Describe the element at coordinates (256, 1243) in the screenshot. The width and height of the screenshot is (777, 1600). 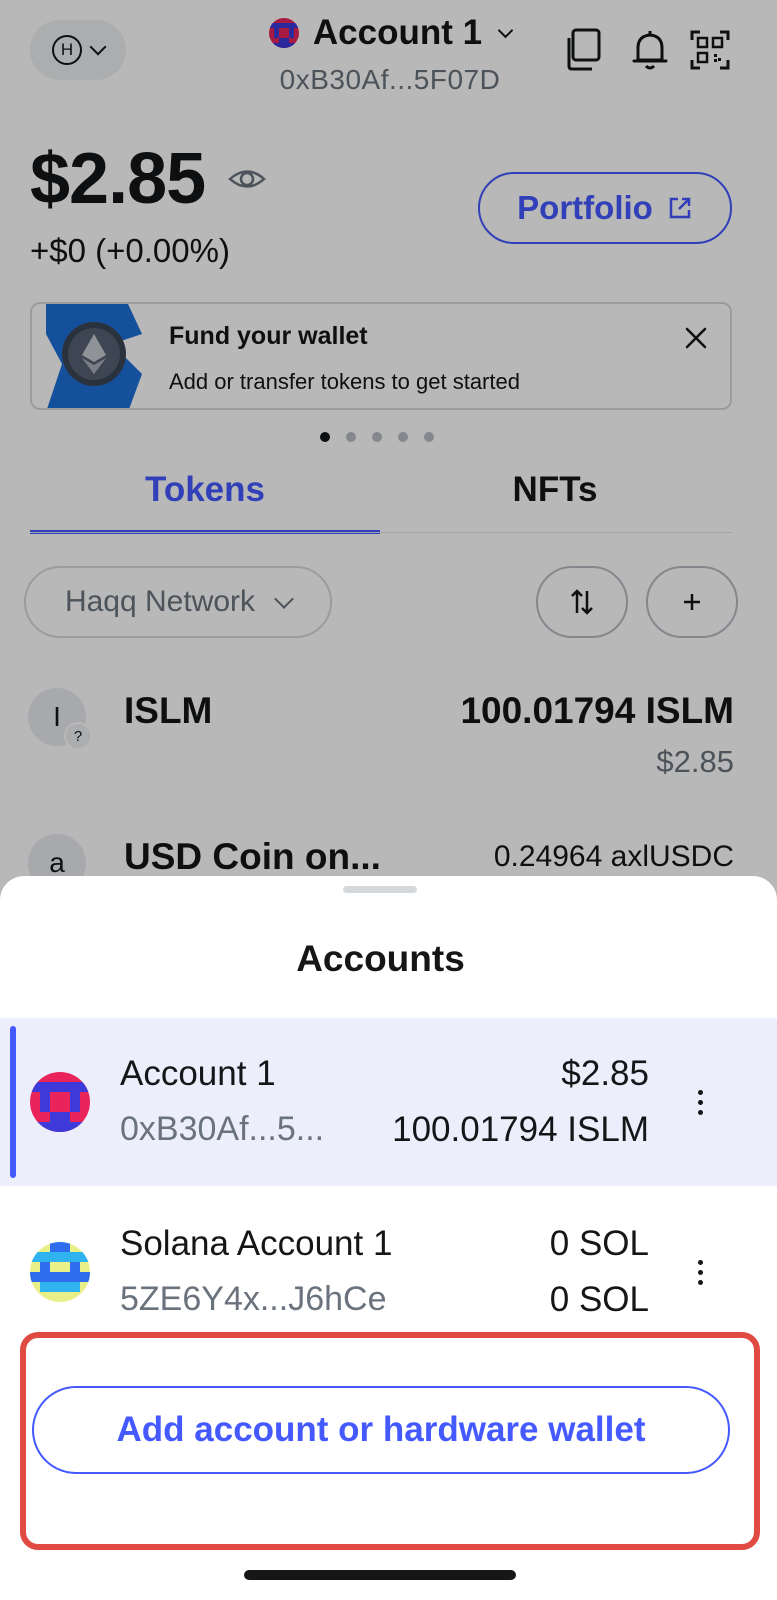
I see `account-name: Solana Account 1` at that location.